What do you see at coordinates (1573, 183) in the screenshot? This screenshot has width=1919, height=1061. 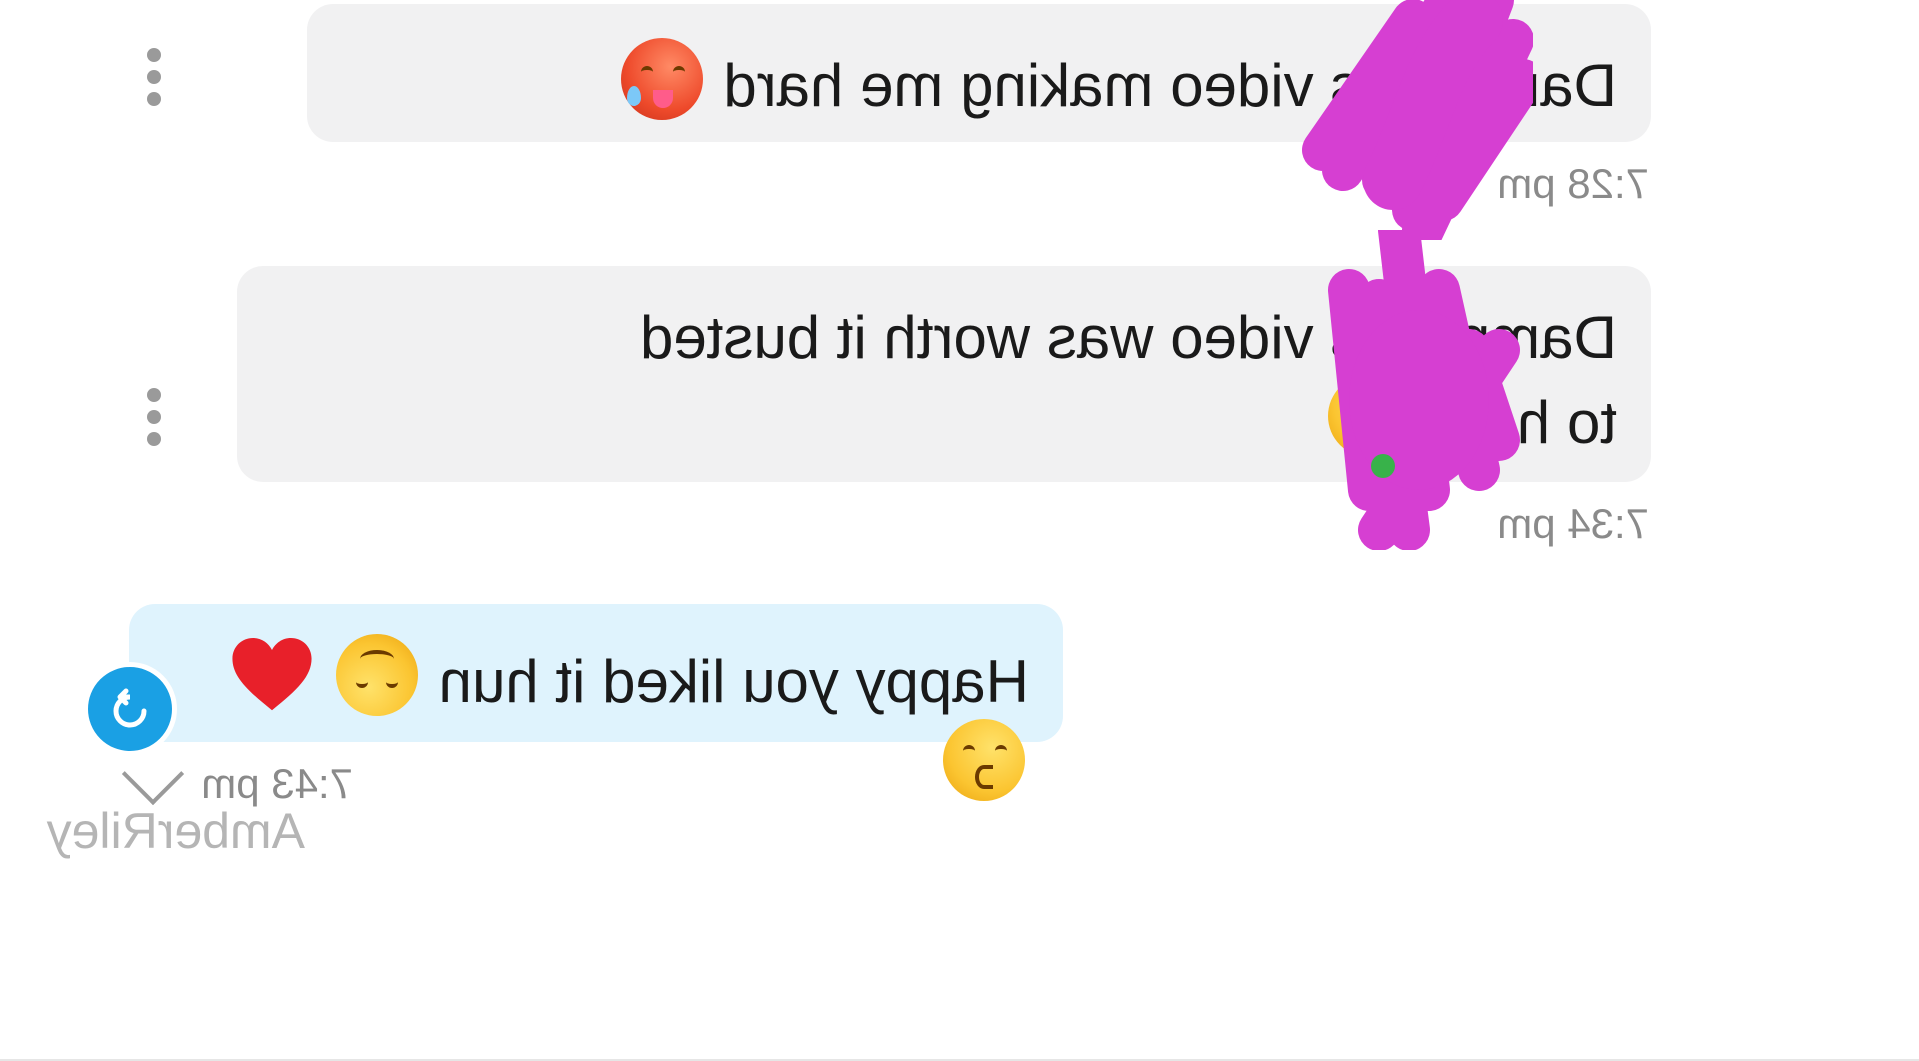 I see `message-timestamp: 7:28 pm` at bounding box center [1573, 183].